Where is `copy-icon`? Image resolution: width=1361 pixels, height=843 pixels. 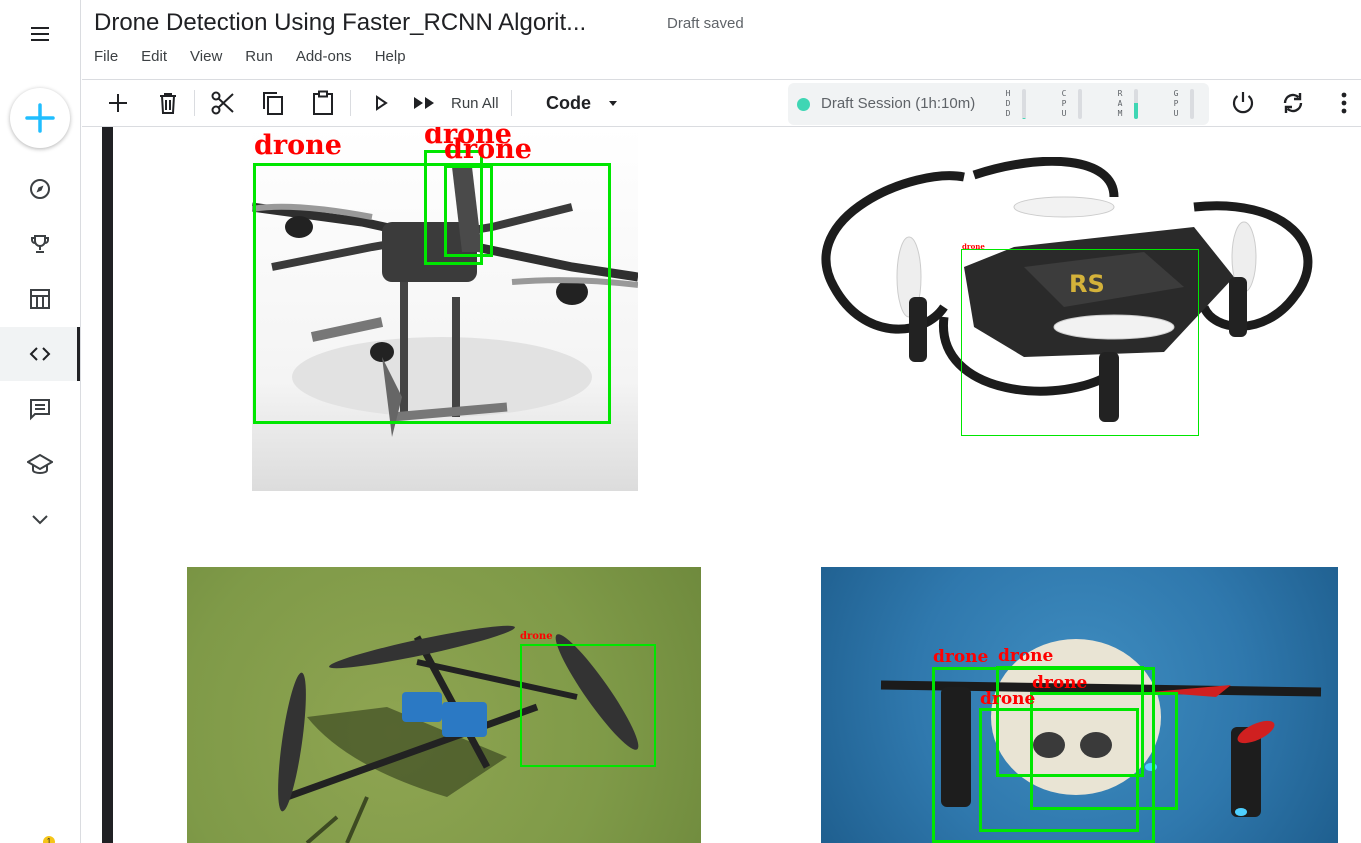 copy-icon is located at coordinates (273, 103).